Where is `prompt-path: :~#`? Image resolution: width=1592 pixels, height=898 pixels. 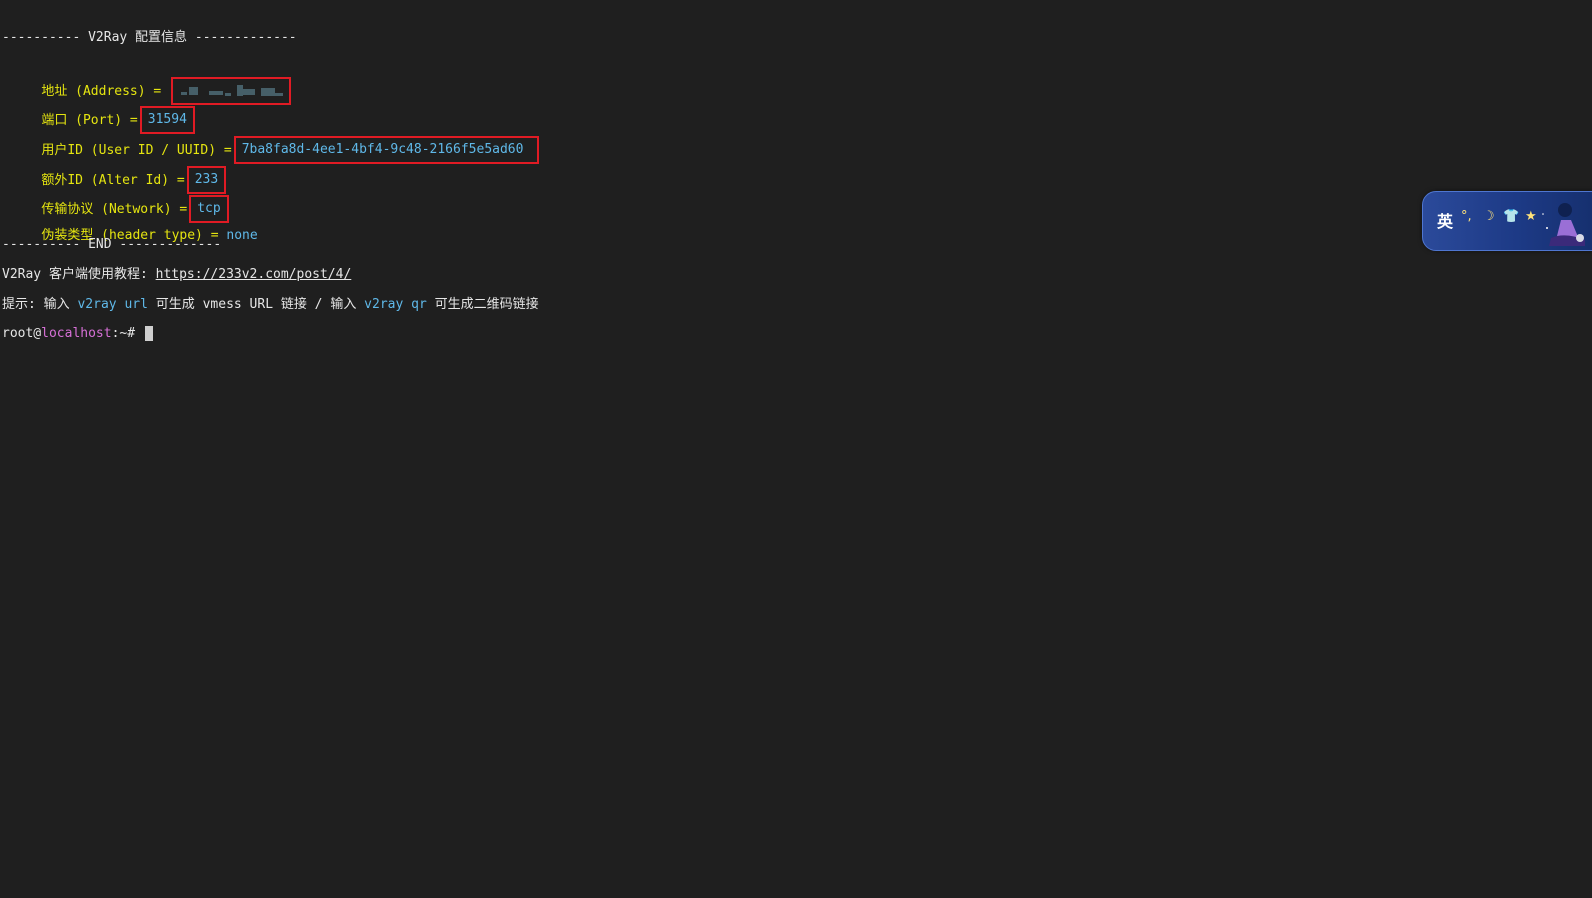 prompt-path: :~# is located at coordinates (127, 333).